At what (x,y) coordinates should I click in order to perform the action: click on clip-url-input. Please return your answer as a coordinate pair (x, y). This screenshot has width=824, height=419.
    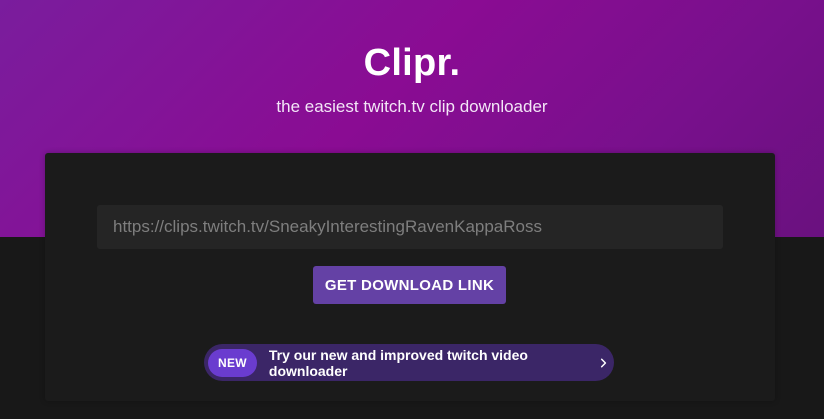
    Looking at the image, I should click on (410, 227).